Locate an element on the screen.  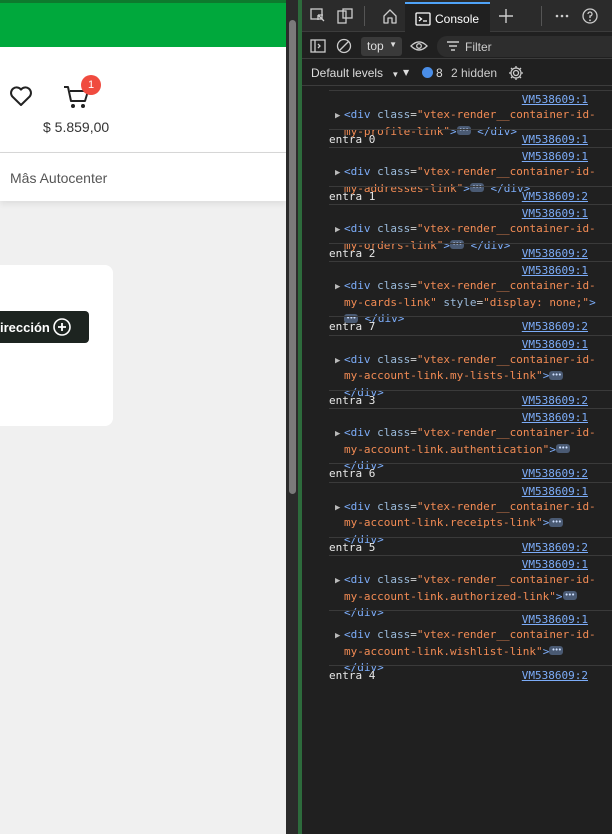
console-message: entra 4 VM538609:2 is located at coordinates (470, 674).